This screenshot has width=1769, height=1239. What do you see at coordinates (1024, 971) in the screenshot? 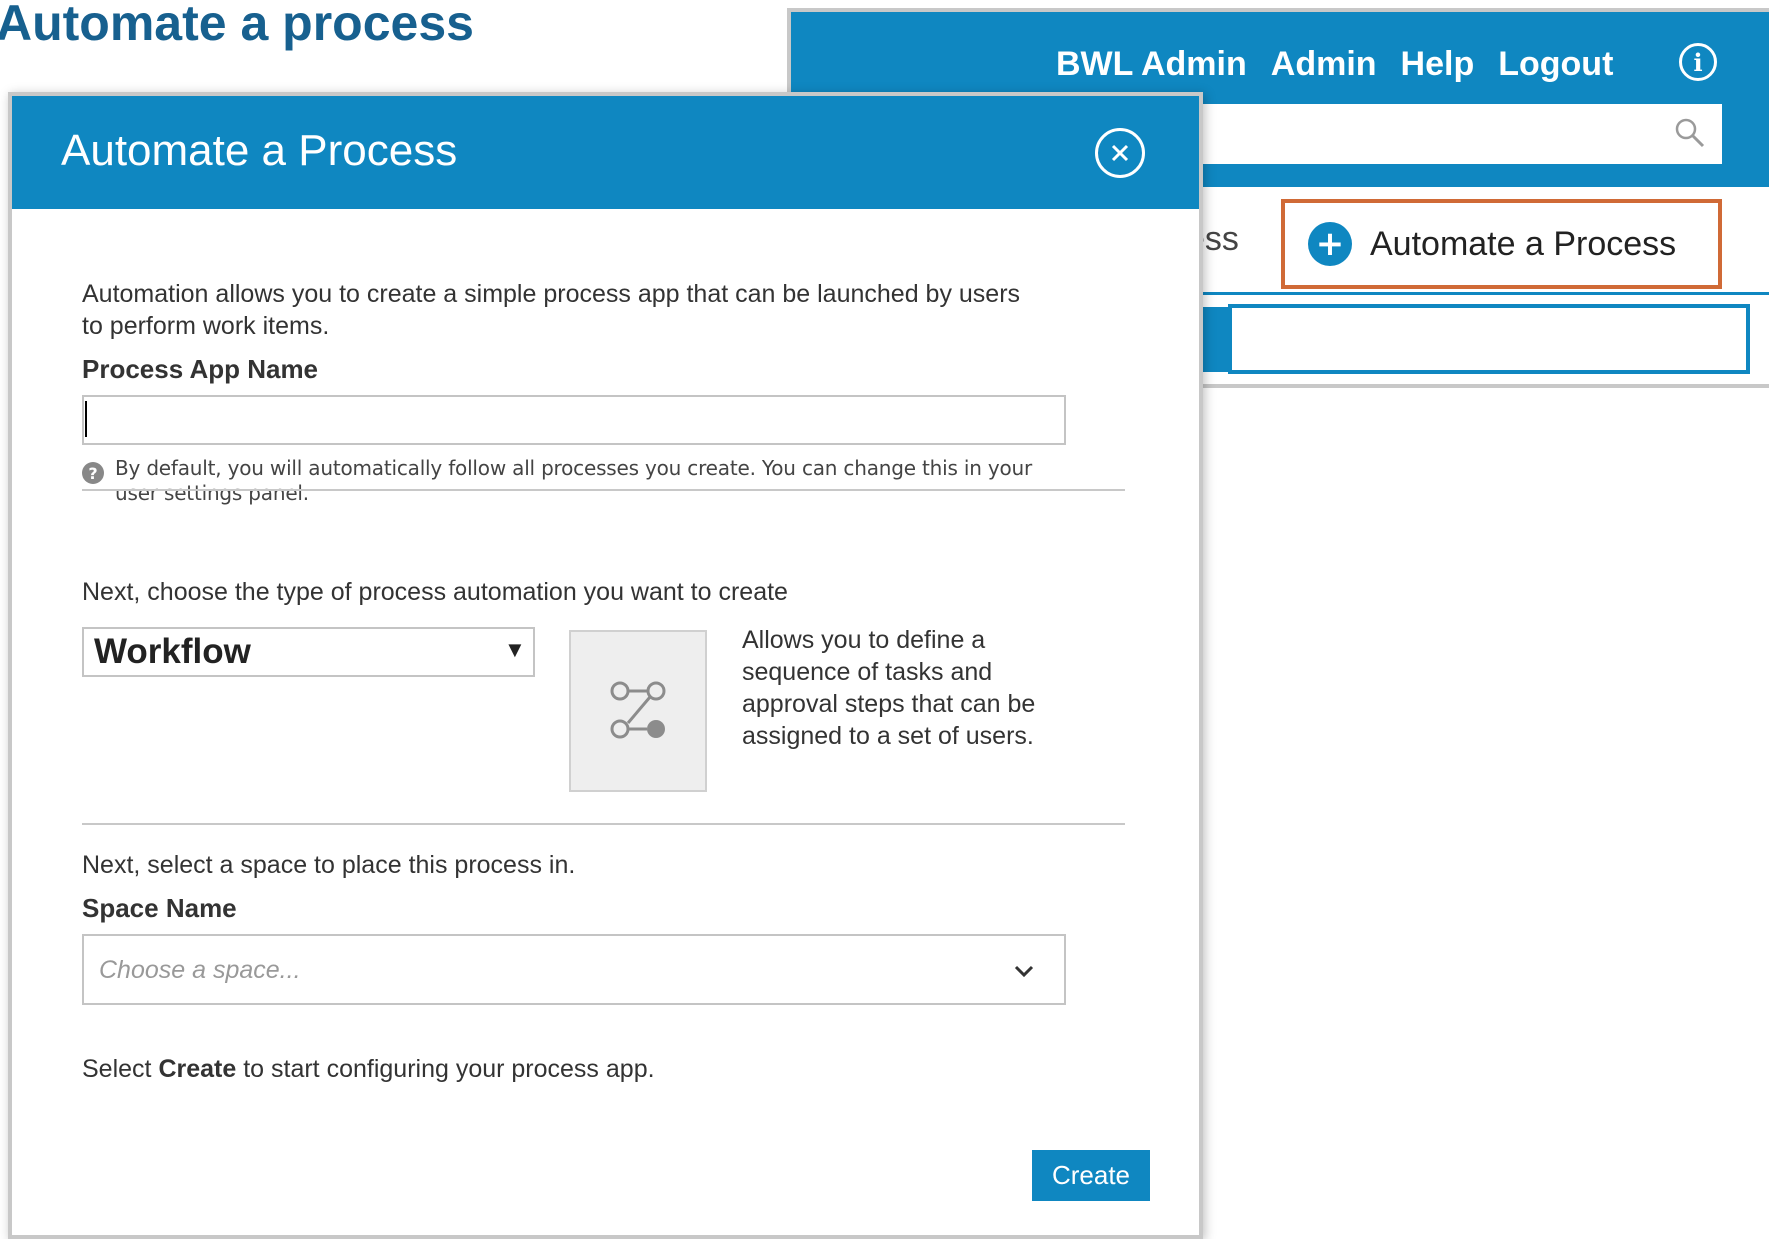
I see `chevron-down-icon` at bounding box center [1024, 971].